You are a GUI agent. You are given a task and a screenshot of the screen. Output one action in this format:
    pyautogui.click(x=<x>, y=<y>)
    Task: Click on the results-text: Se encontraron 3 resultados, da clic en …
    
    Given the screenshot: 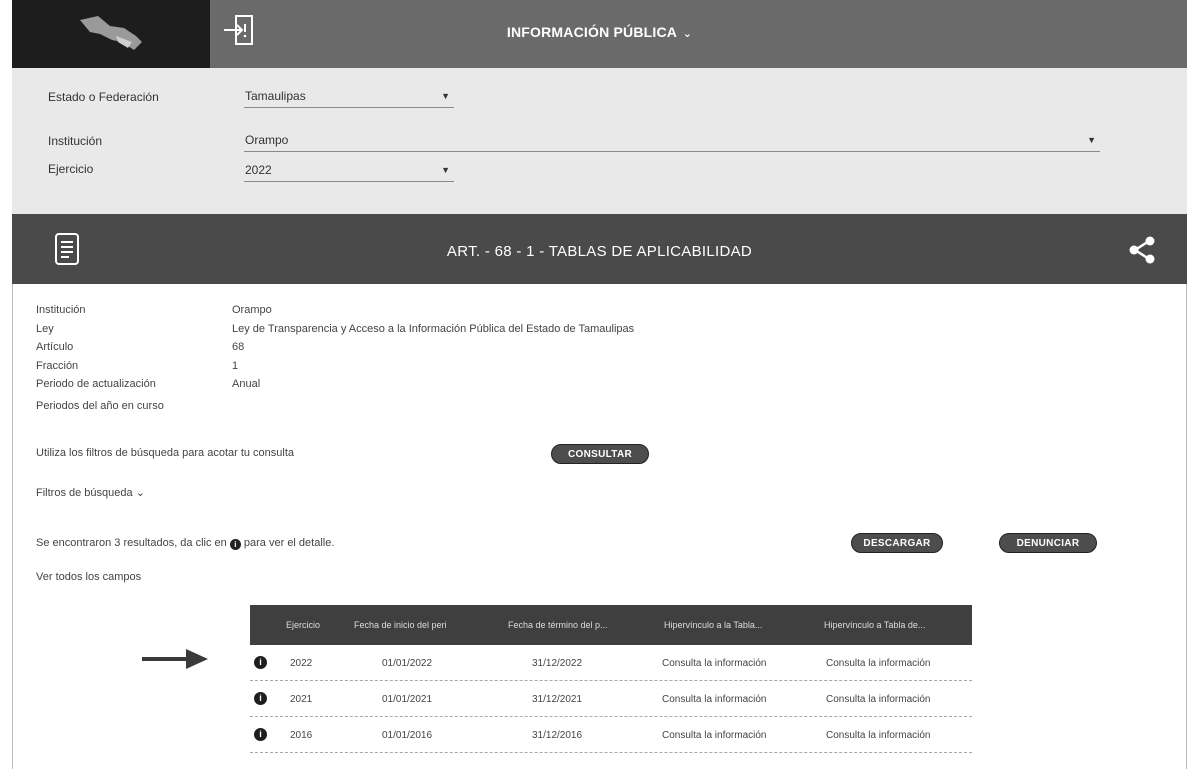 What is the action you would take?
    pyautogui.click(x=185, y=543)
    